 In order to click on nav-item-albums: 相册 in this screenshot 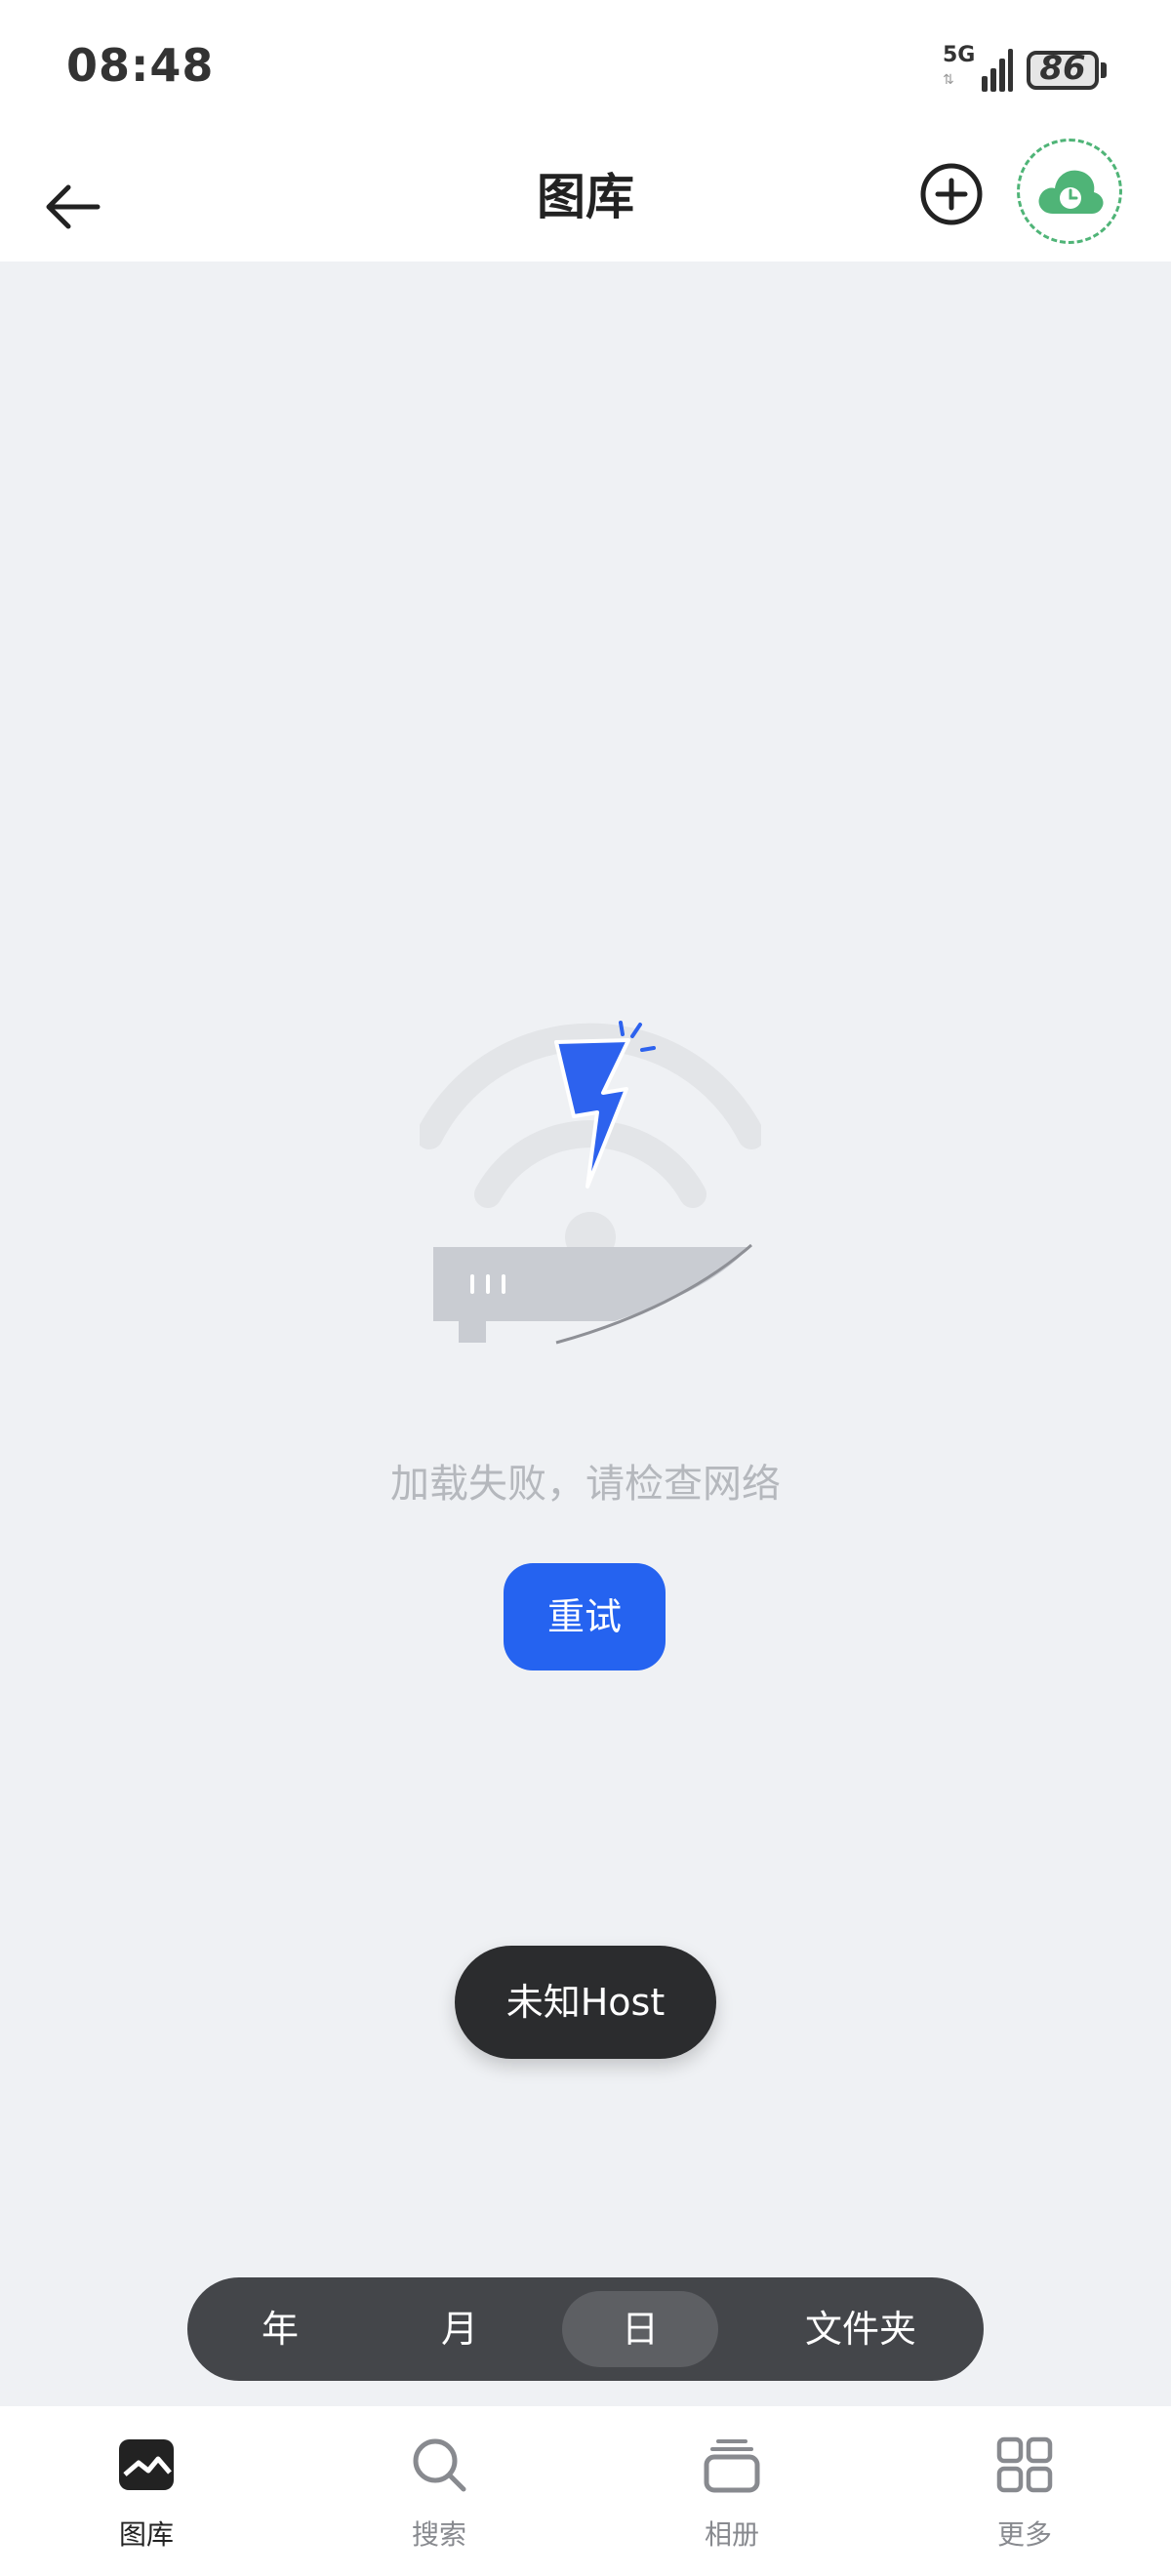, I will do `click(731, 2491)`.